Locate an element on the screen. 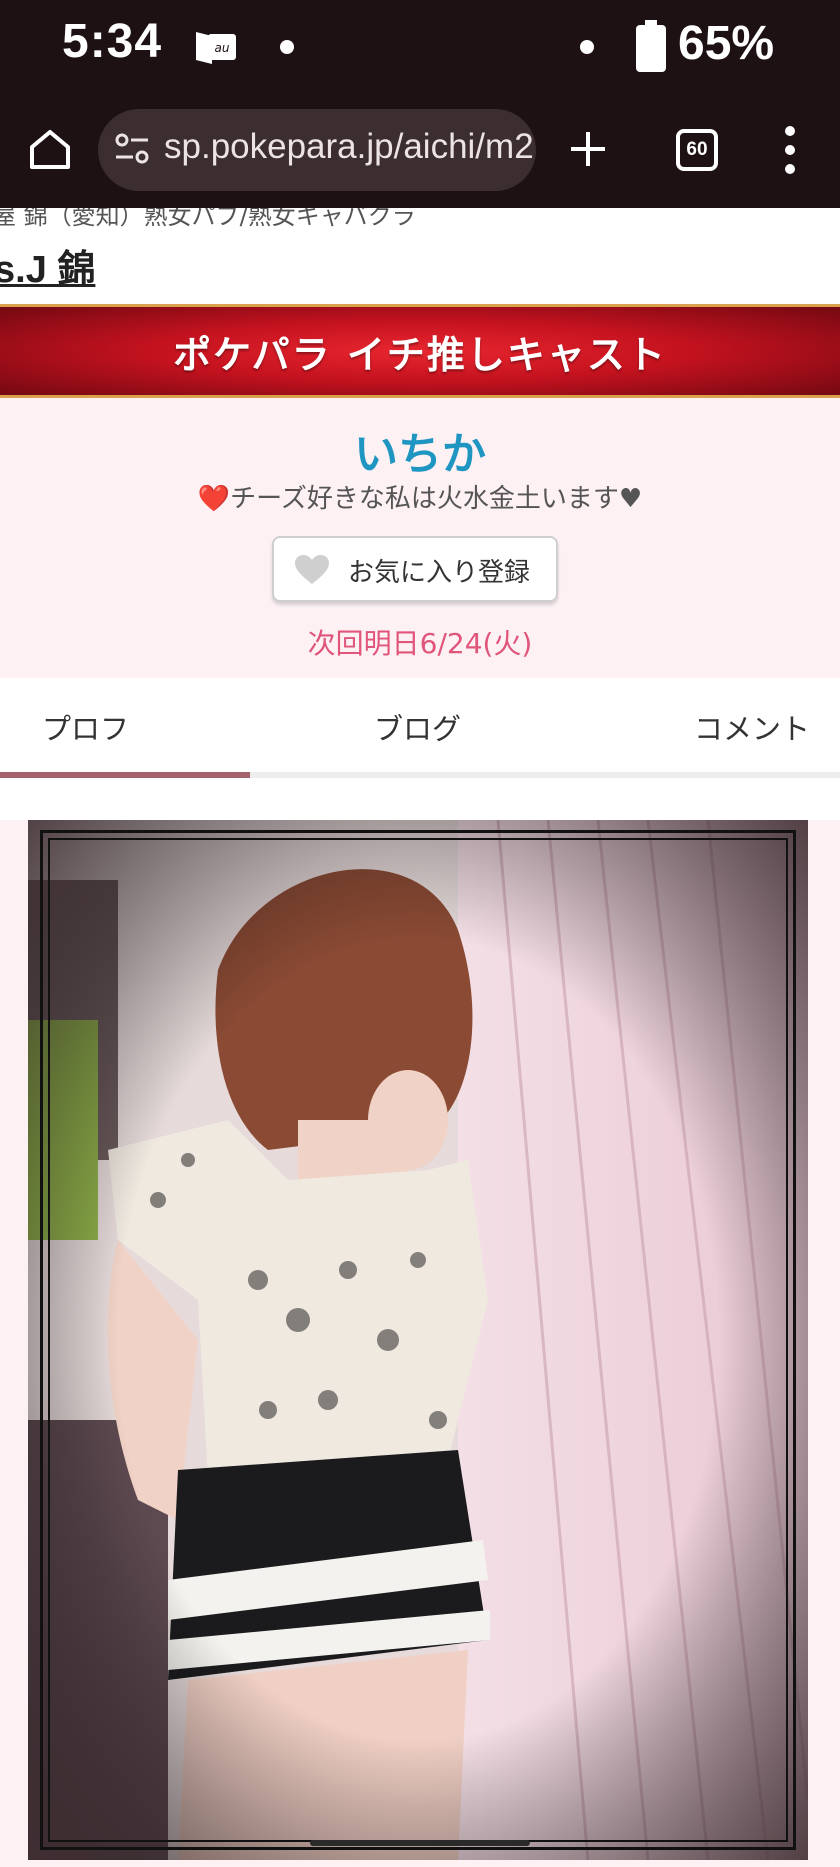  battery-percent: 65% is located at coordinates (726, 43).